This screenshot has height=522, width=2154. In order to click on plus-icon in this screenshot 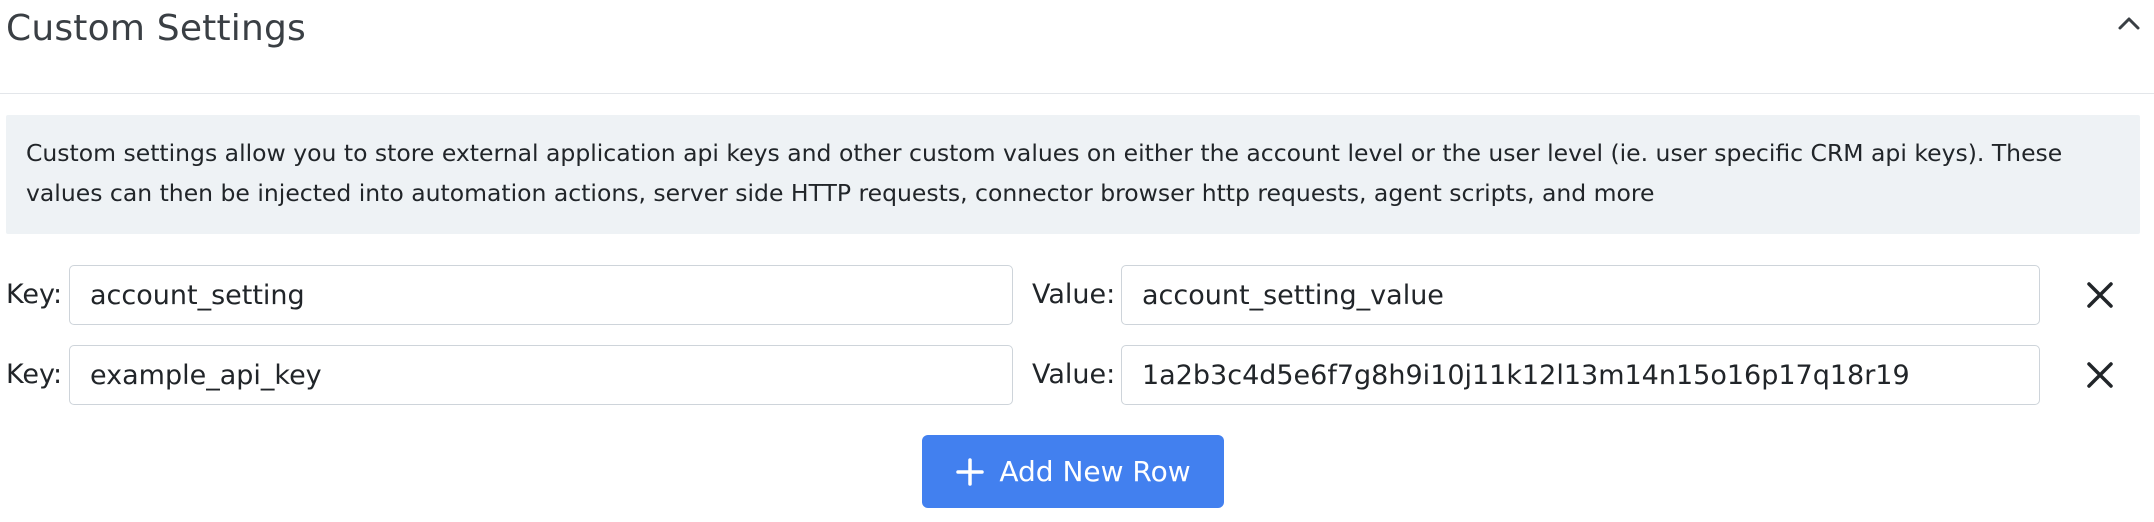, I will do `click(970, 472)`.